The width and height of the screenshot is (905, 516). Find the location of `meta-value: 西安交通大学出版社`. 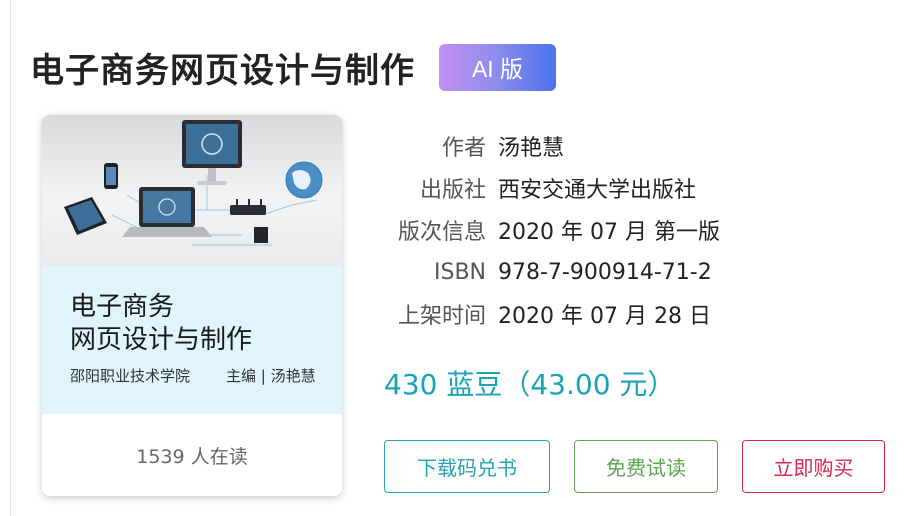

meta-value: 西安交通大学出版社 is located at coordinates (597, 190).